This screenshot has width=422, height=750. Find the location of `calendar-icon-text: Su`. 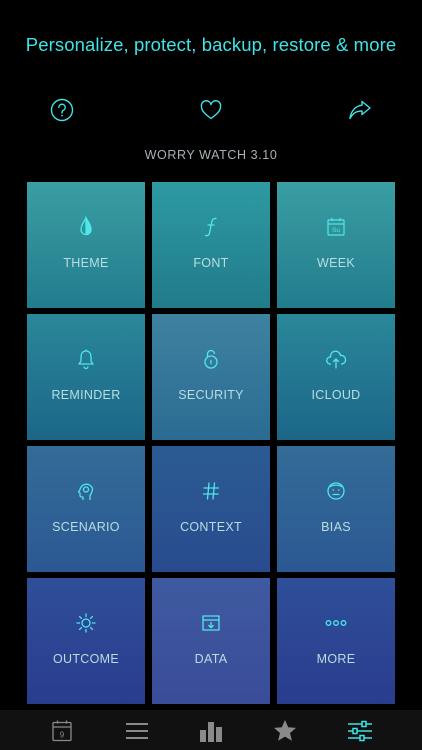

calendar-icon-text: Su is located at coordinates (336, 230).